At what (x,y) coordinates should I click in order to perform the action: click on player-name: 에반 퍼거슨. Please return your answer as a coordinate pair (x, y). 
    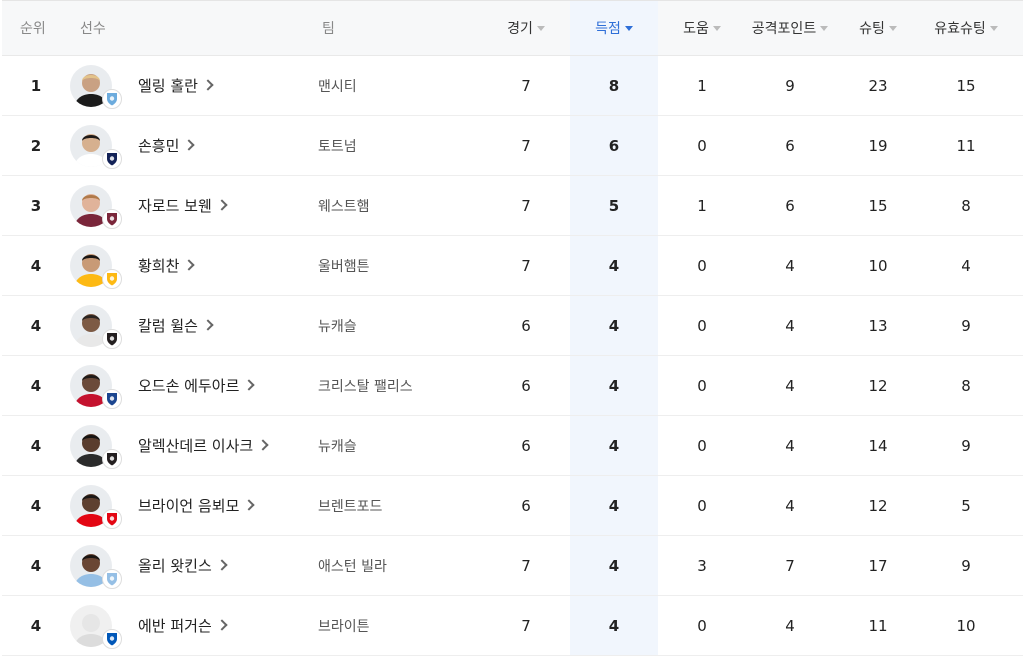
    Looking at the image, I should click on (175, 626).